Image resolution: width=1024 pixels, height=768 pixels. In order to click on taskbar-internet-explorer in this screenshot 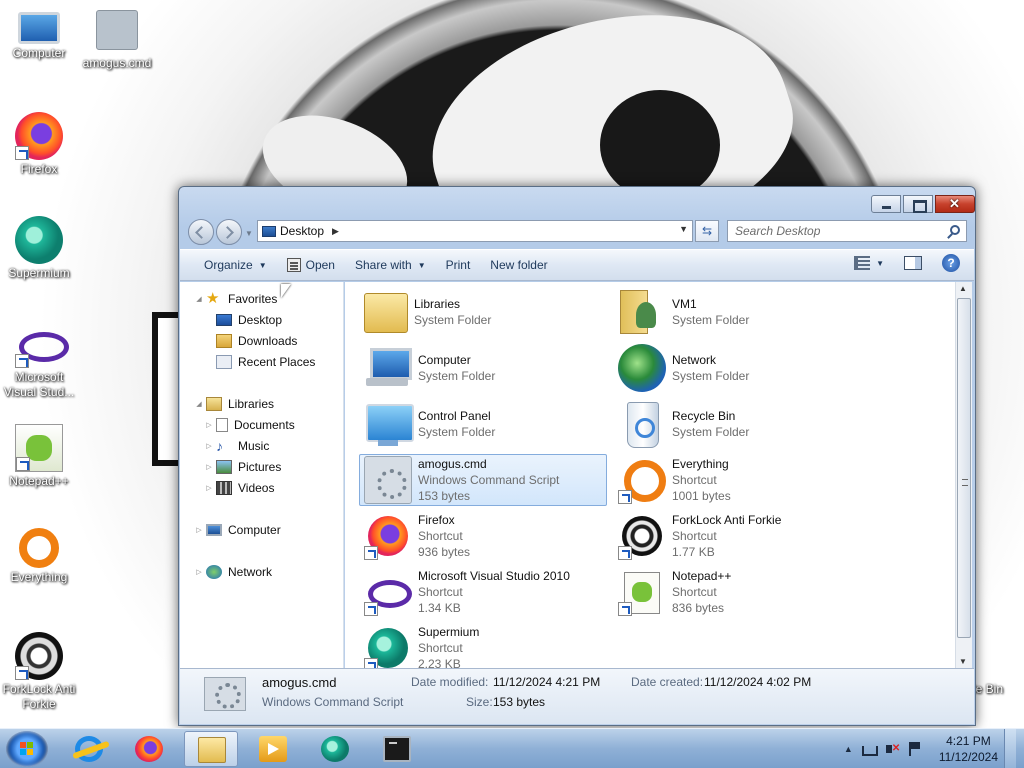, I will do `click(89, 749)`.